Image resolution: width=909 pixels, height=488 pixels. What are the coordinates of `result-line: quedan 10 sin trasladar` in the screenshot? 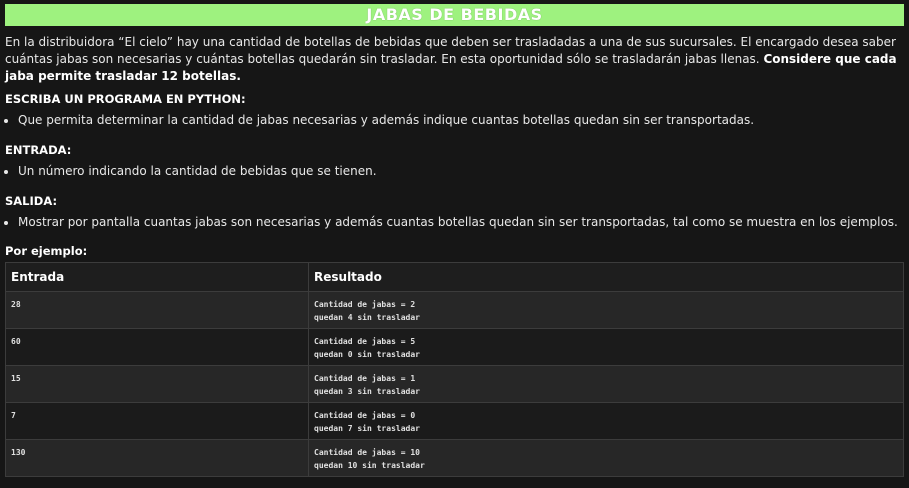 It's located at (369, 465).